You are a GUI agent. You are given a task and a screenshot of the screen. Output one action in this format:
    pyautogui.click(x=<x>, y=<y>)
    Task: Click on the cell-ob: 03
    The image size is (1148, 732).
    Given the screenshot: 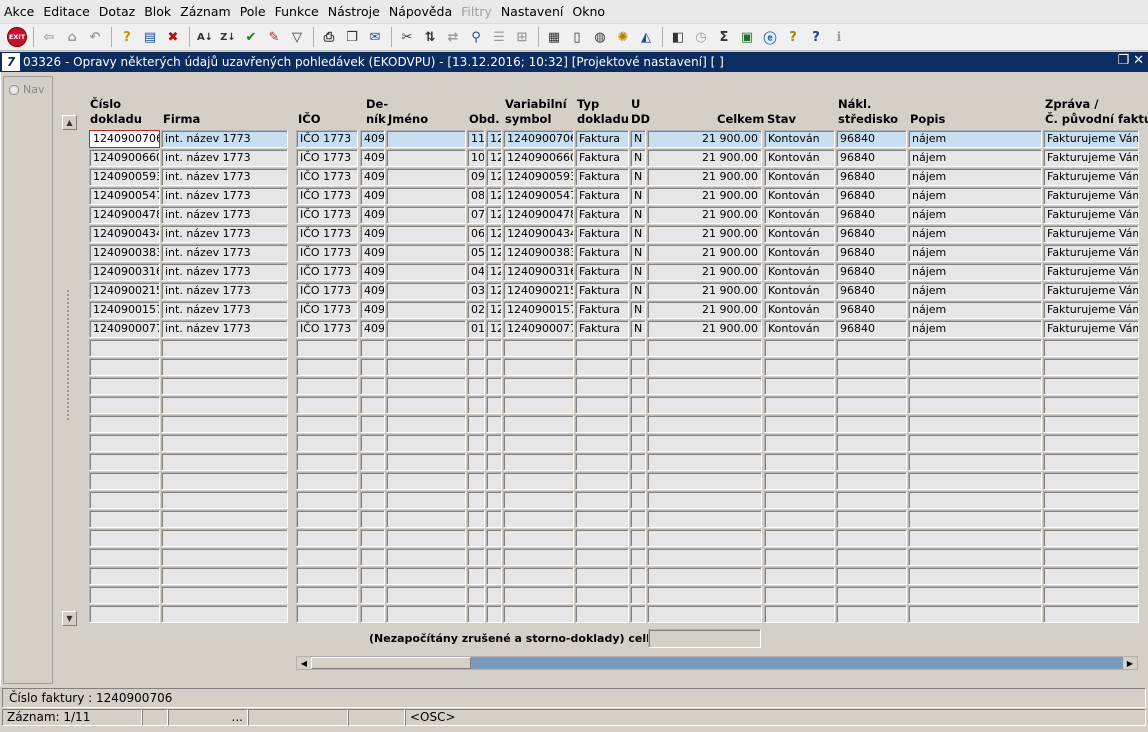 What is the action you would take?
    pyautogui.click(x=476, y=291)
    